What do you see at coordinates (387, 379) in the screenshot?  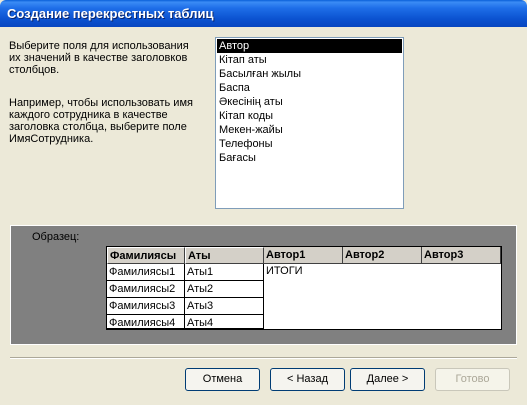 I see `next-button: Далее >` at bounding box center [387, 379].